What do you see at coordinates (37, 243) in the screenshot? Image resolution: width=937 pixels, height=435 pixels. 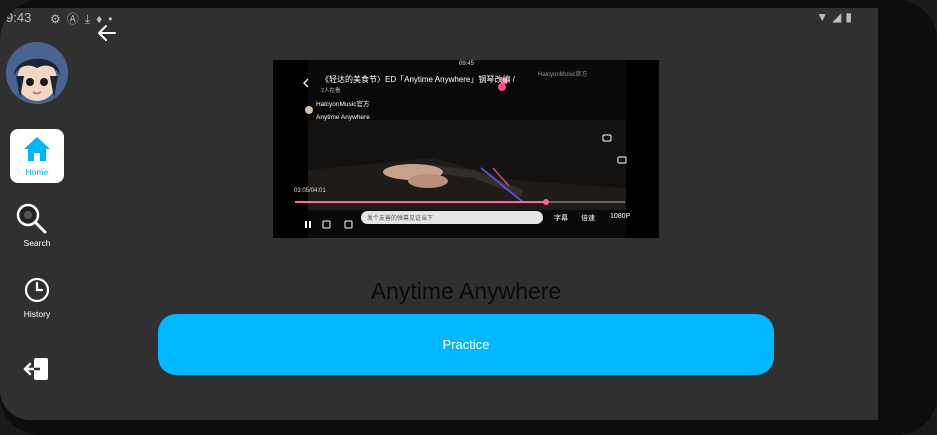 I see `sidebar-item-label: Search` at bounding box center [37, 243].